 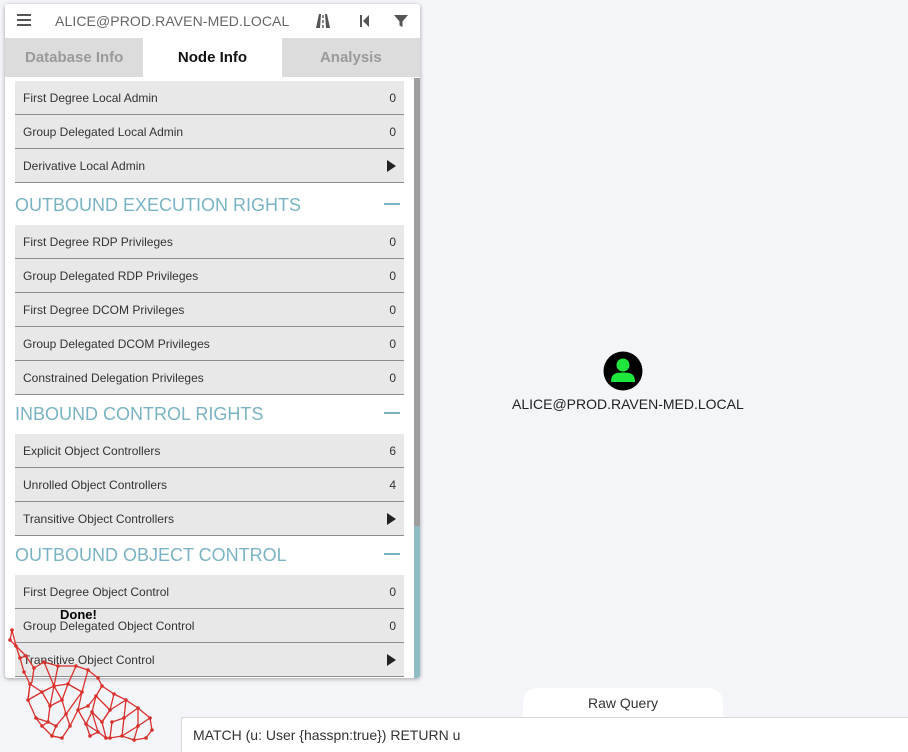 What do you see at coordinates (95, 485) in the screenshot?
I see `row-label: Unrolled Object Controllers` at bounding box center [95, 485].